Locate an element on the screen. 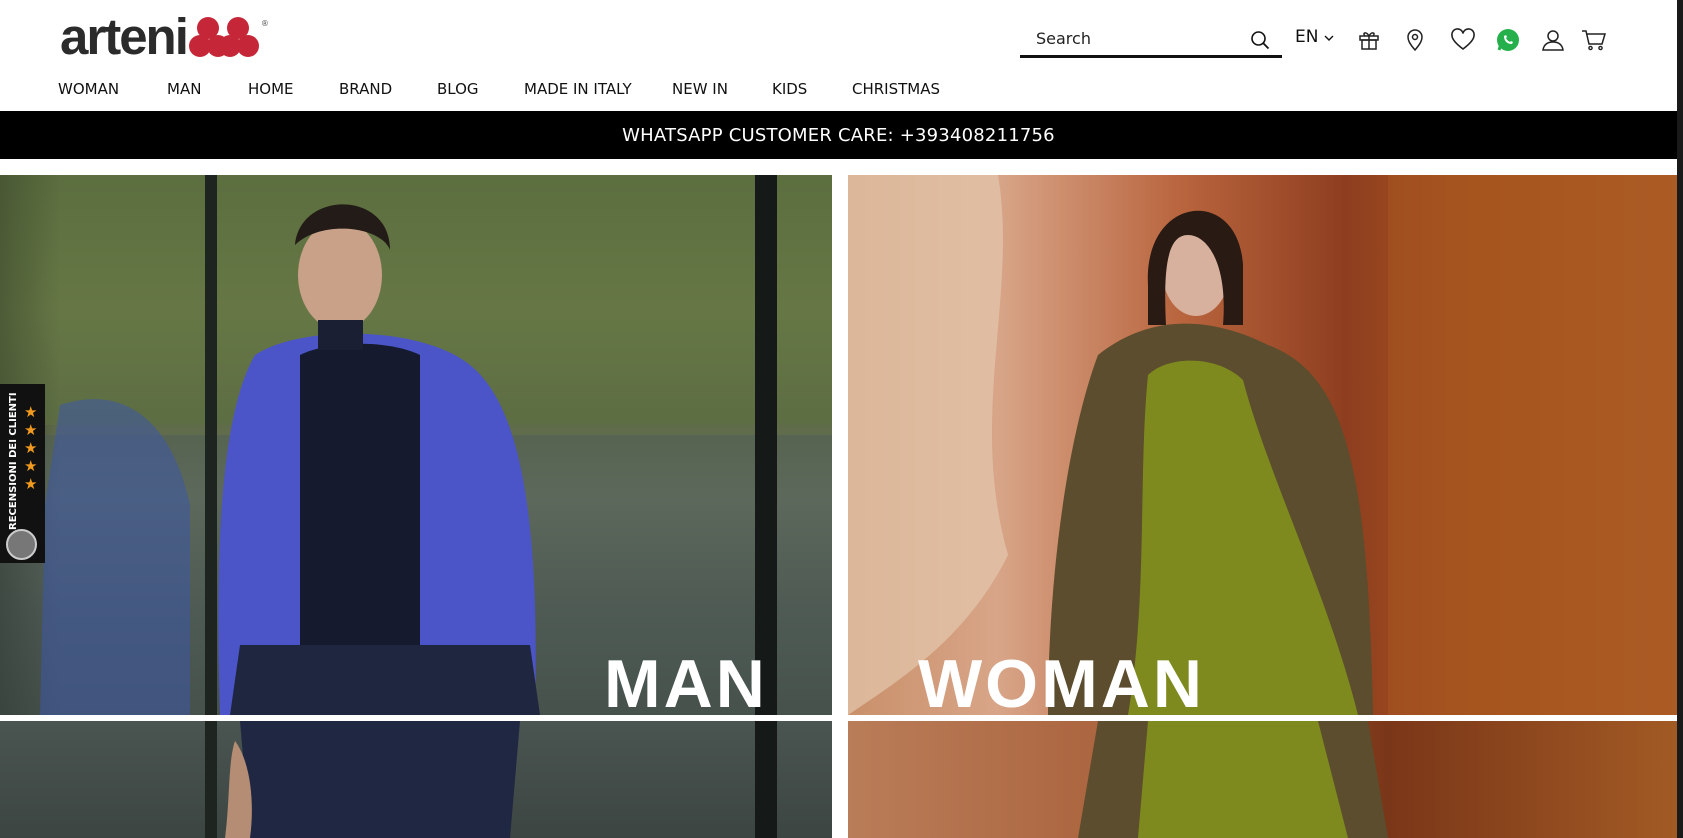 The width and height of the screenshot is (1683, 838). woman-tile-continued is located at coordinates (1262, 779).